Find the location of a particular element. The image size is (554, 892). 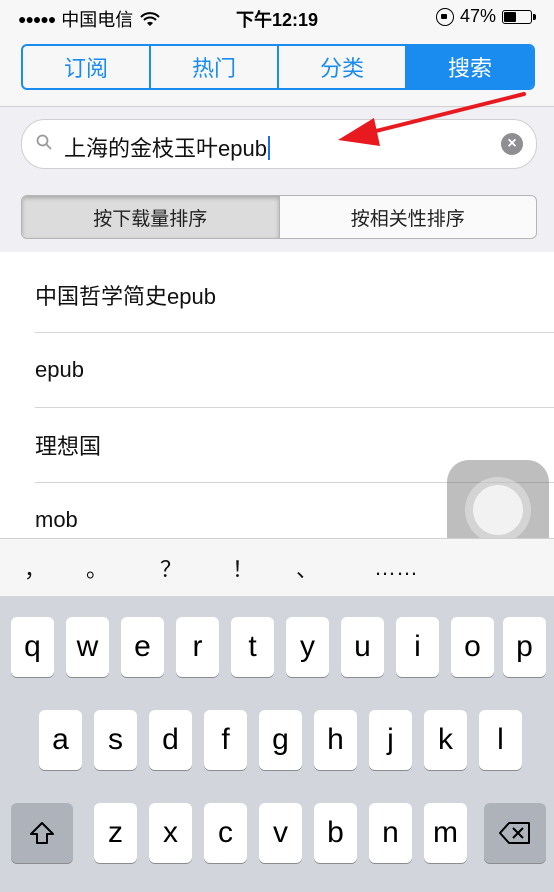

status-right: 47% is located at coordinates (485, 16).